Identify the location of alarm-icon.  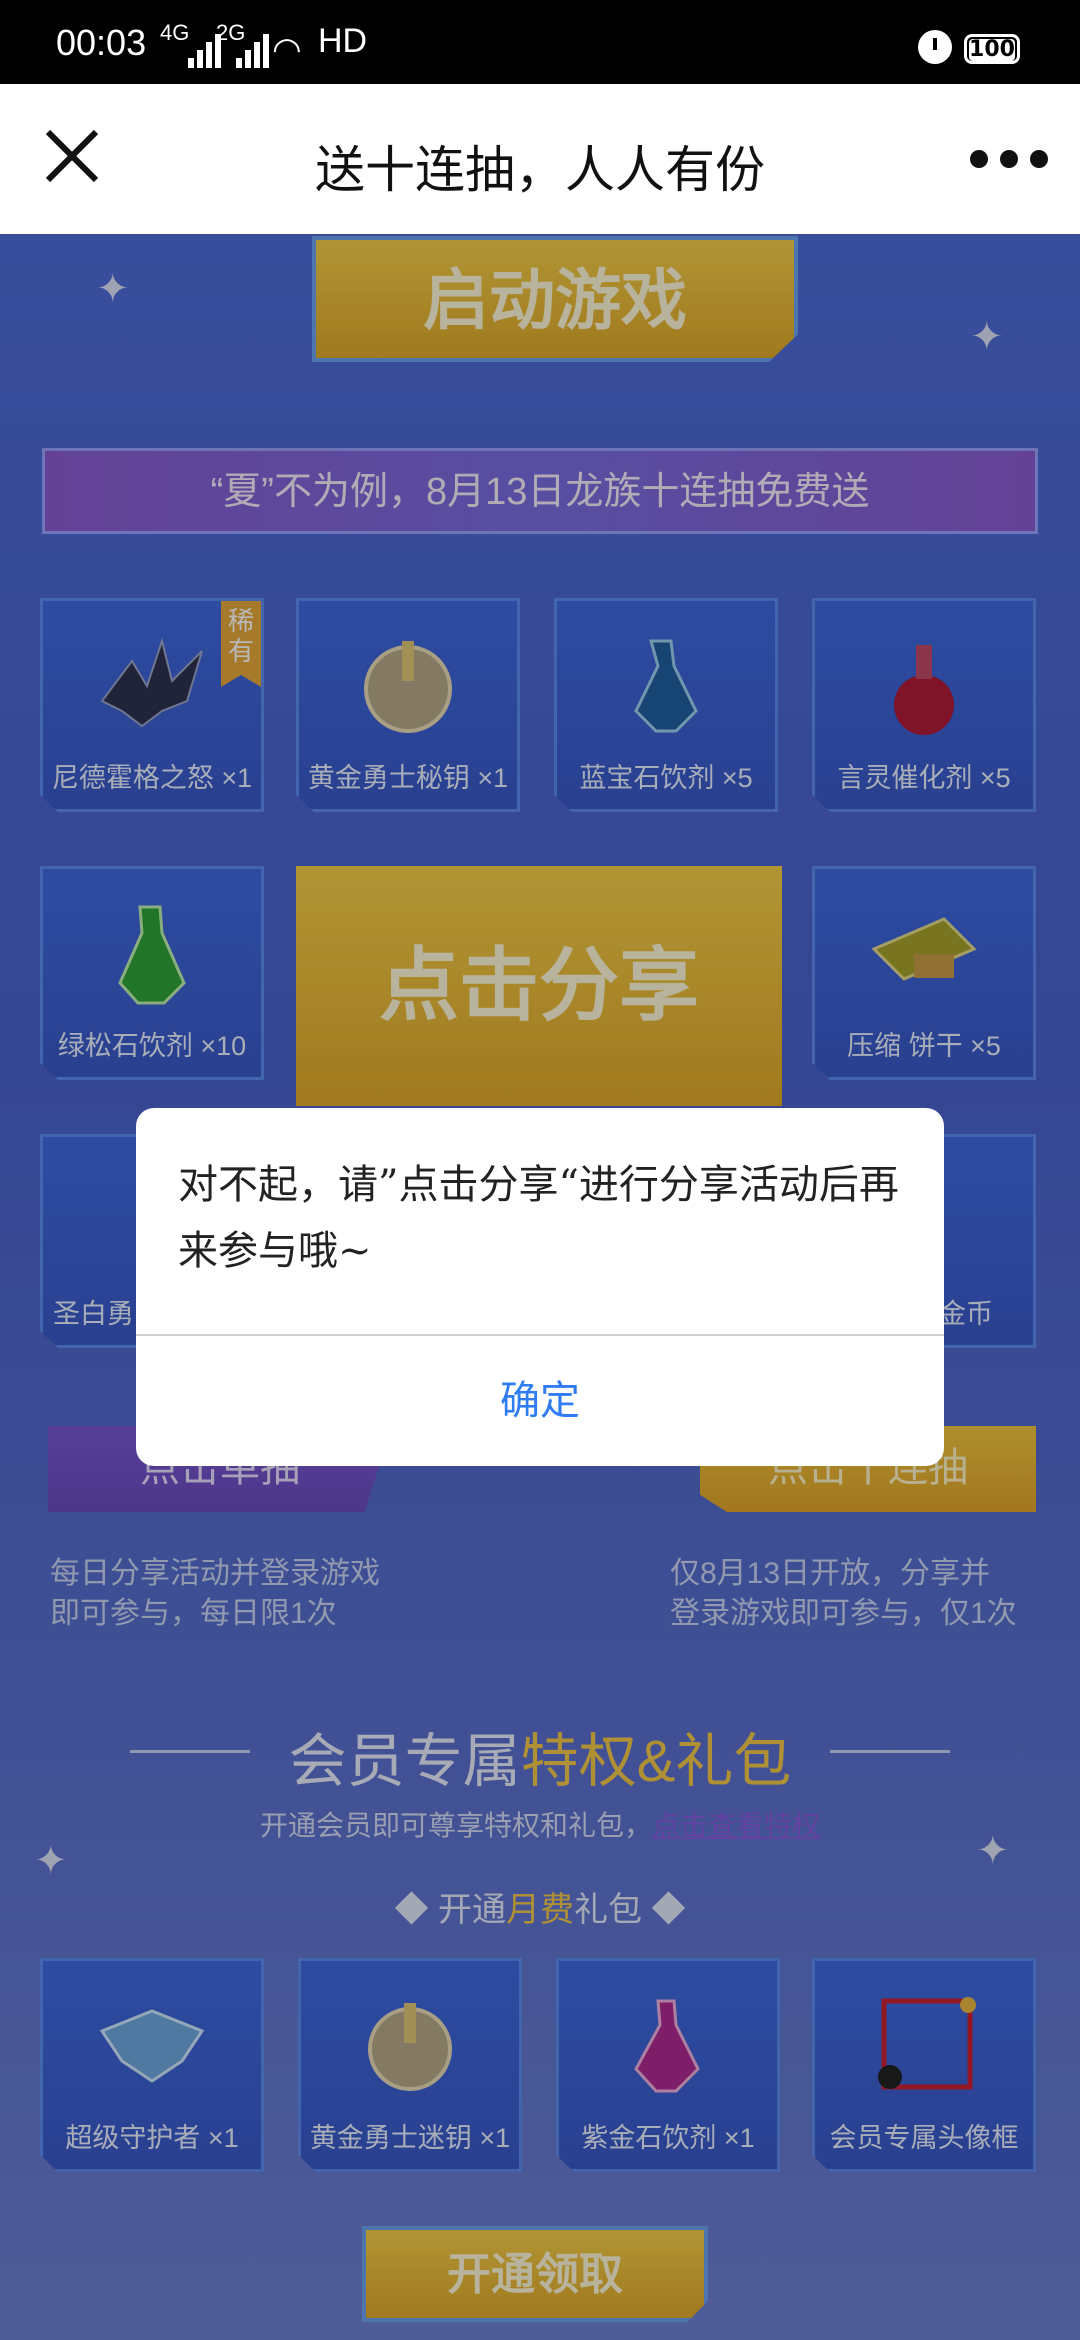
(935, 47).